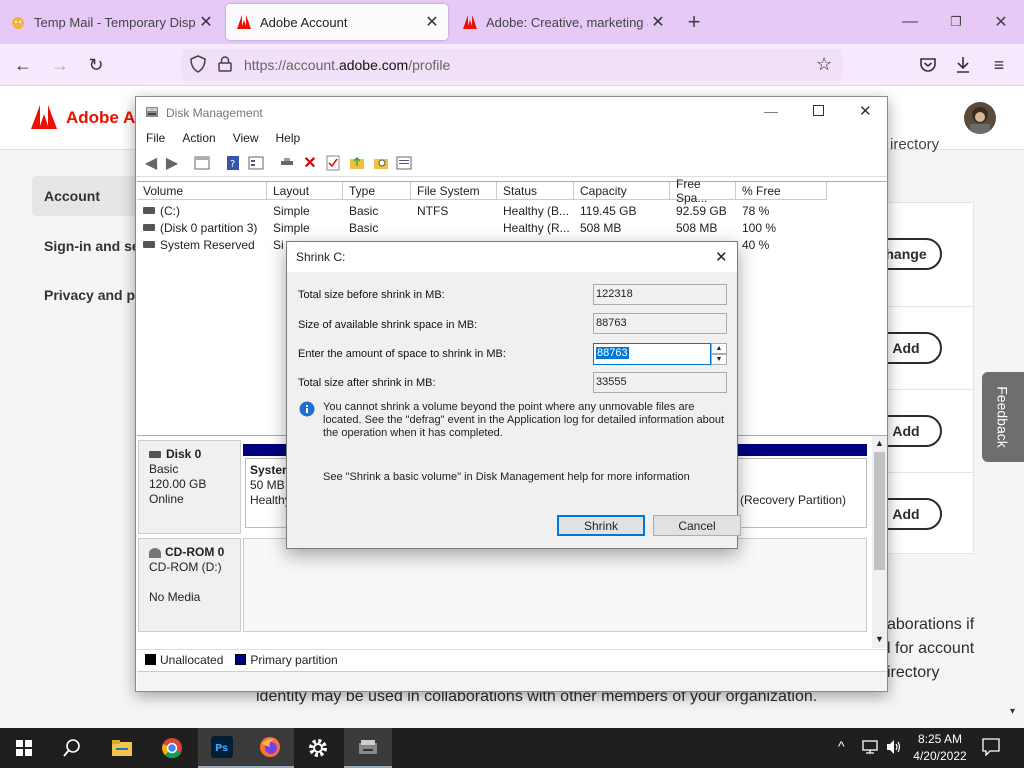  I want to click on restore-icon: ❐, so click(956, 22).